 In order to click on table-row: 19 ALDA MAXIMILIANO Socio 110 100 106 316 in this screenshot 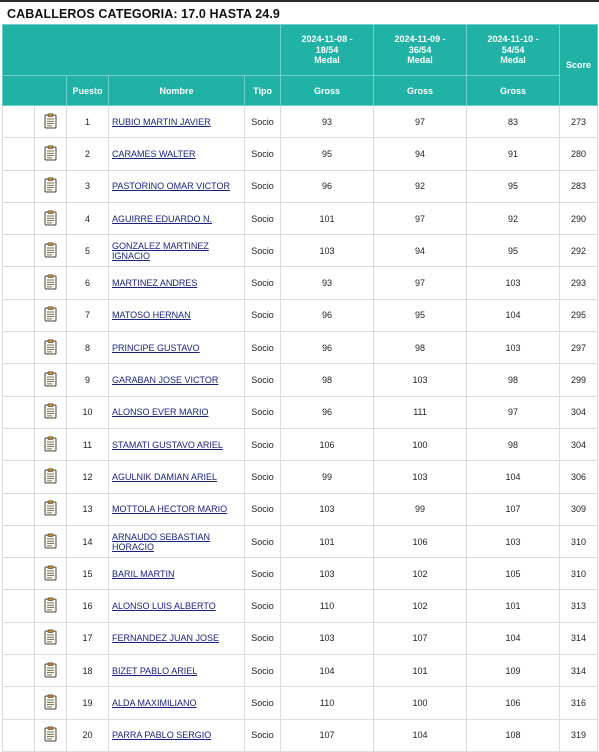, I will do `click(300, 703)`.